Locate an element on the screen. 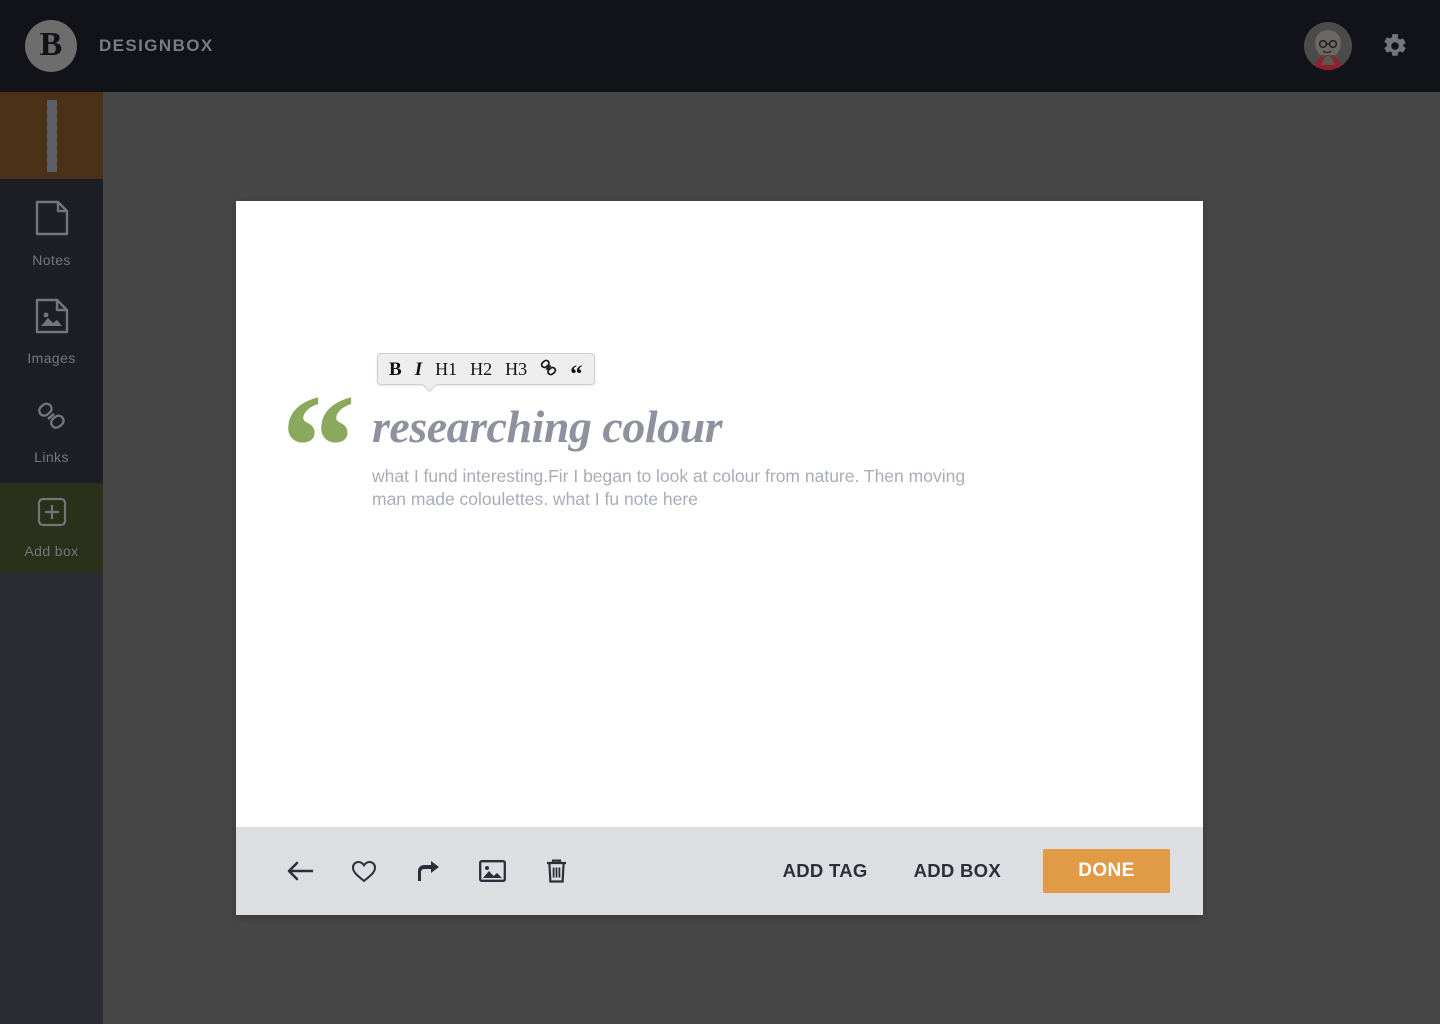 This screenshot has width=1440, height=1024. trash-icon is located at coordinates (556, 871).